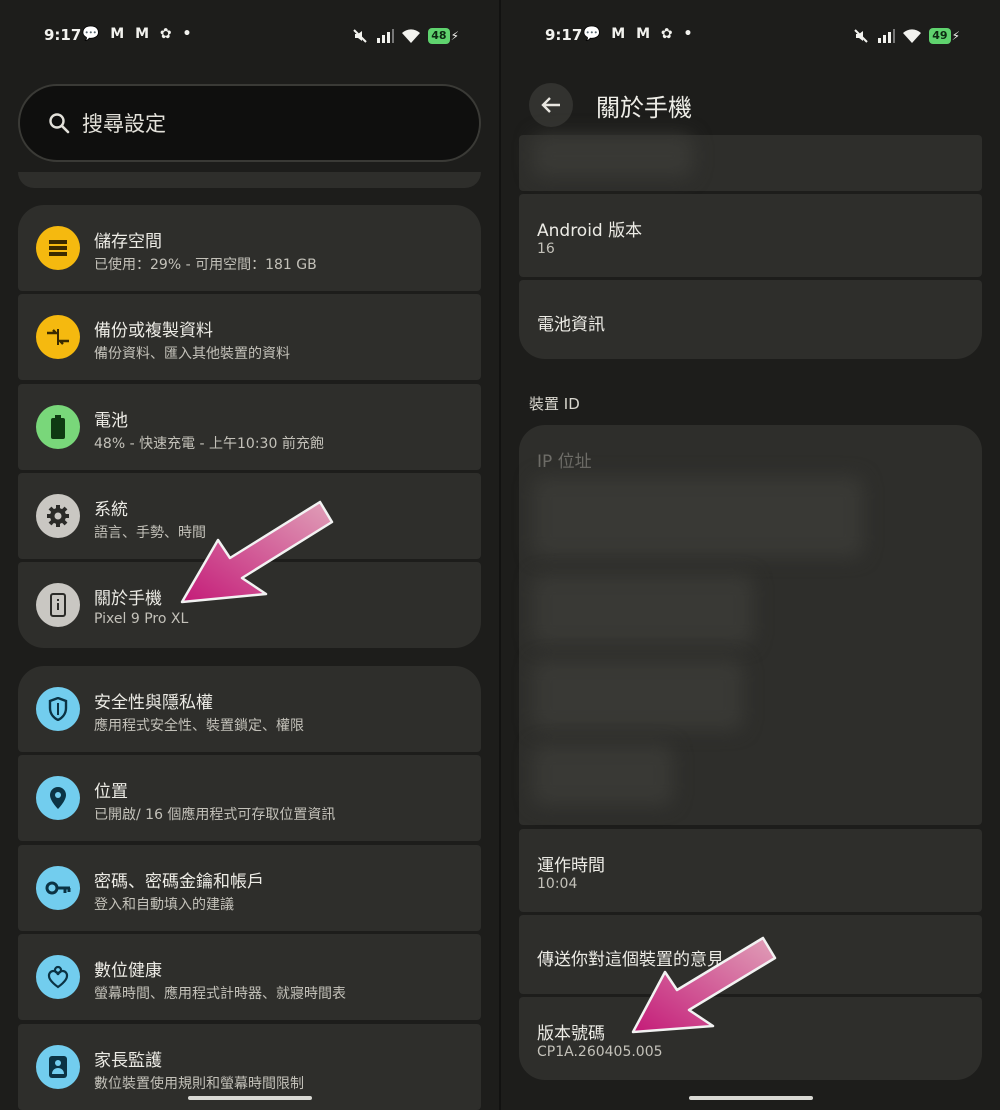 The image size is (1000, 1110). Describe the element at coordinates (940, 36) in the screenshot. I see `battery-level: 49` at that location.